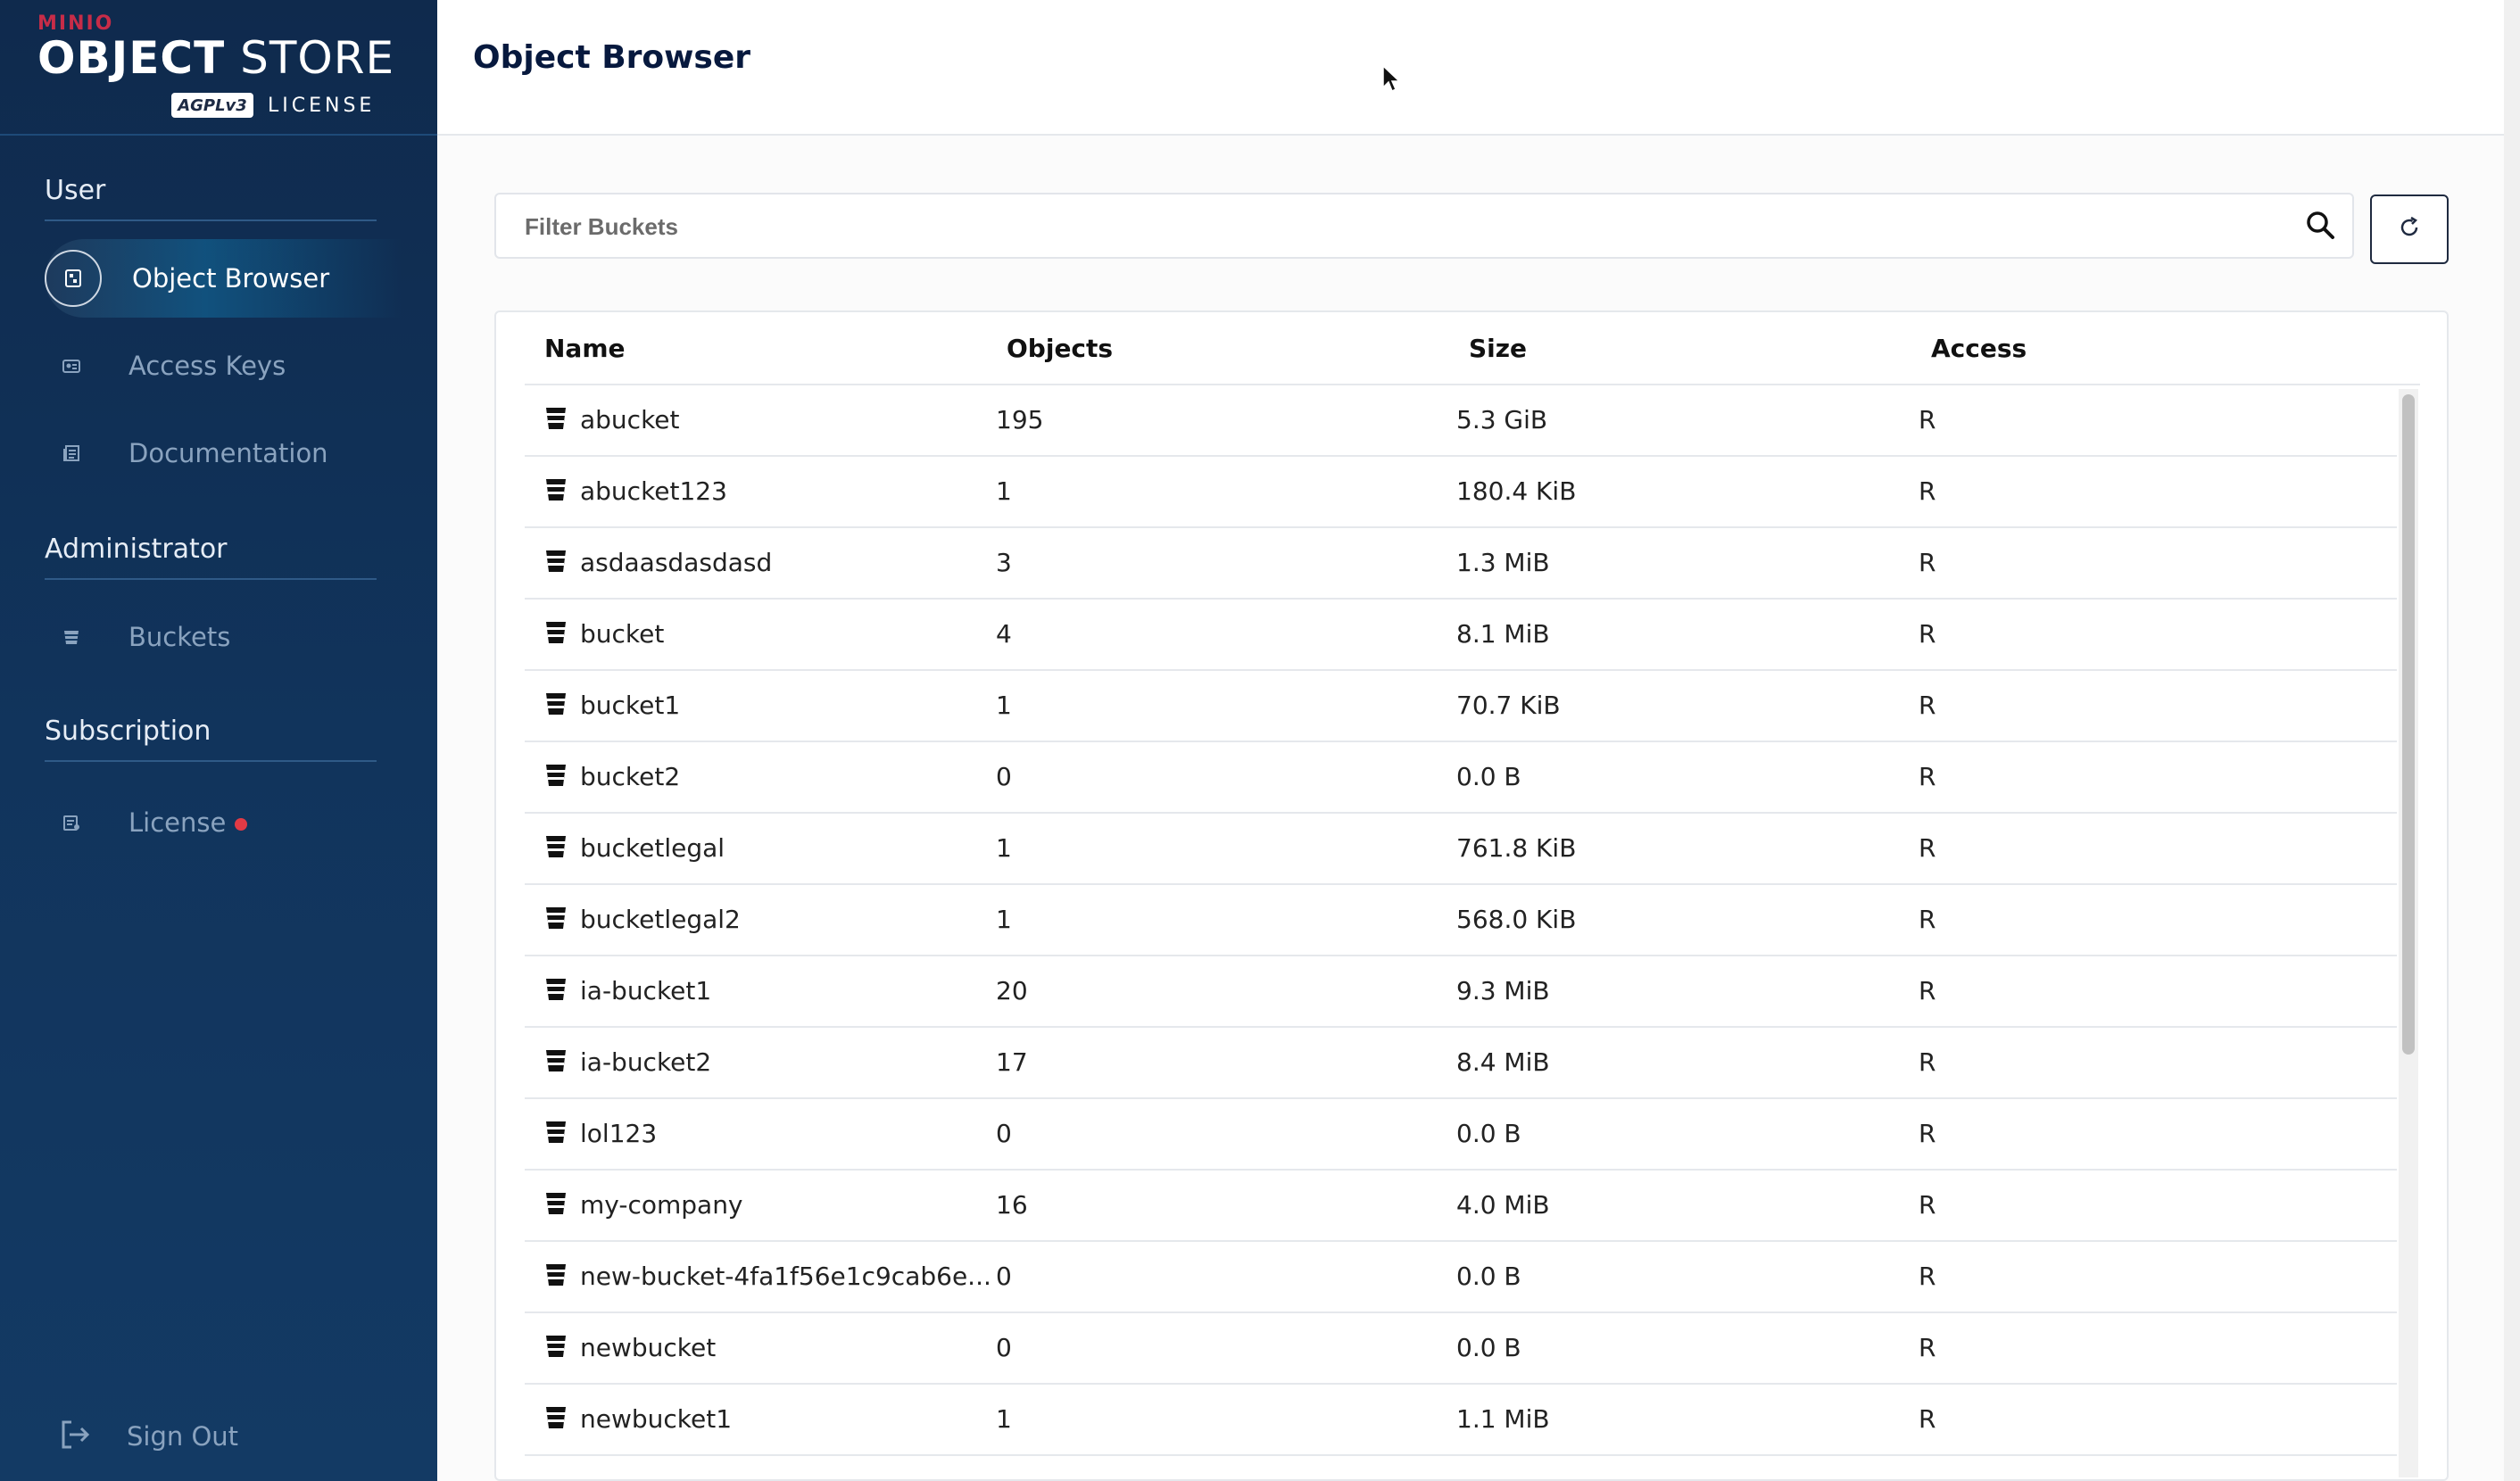 The width and height of the screenshot is (2520, 1481). I want to click on table-row: bucketlegal 1 761.8 KiB R, so click(1461, 849).